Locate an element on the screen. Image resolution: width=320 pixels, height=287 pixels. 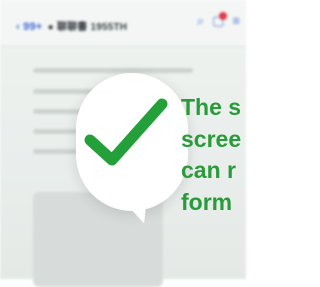
menu-icon: ≡ is located at coordinates (236, 20).